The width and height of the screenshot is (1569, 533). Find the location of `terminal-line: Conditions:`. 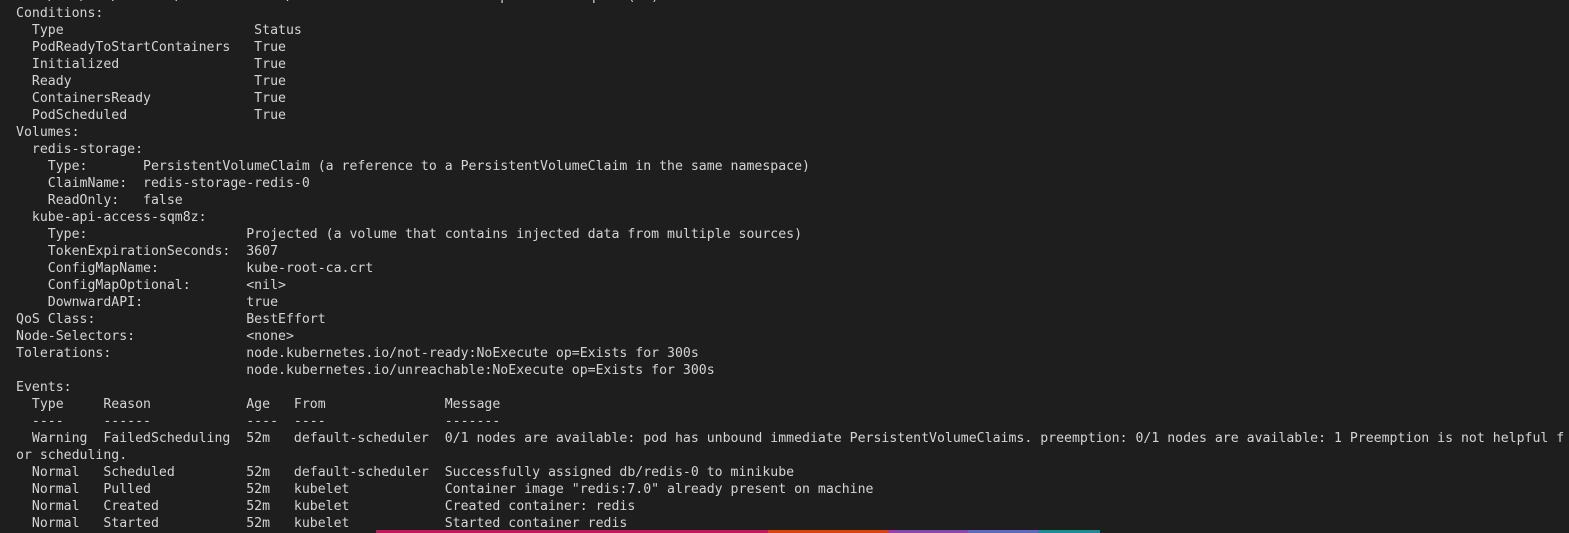

terminal-line: Conditions: is located at coordinates (60, 13).